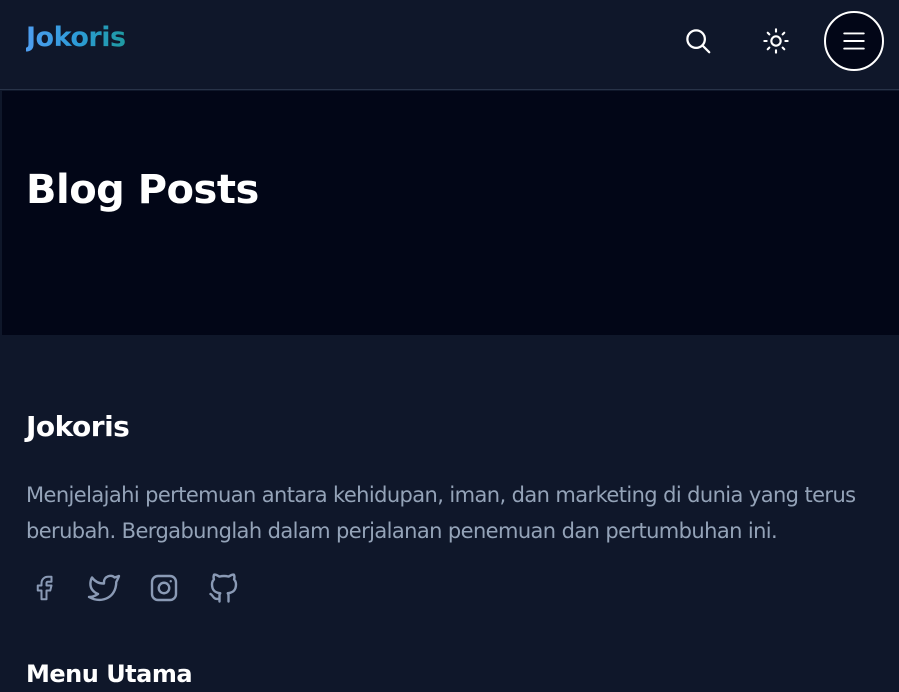 The height and width of the screenshot is (692, 899). I want to click on footer-brand: Jokoris, so click(78, 426).